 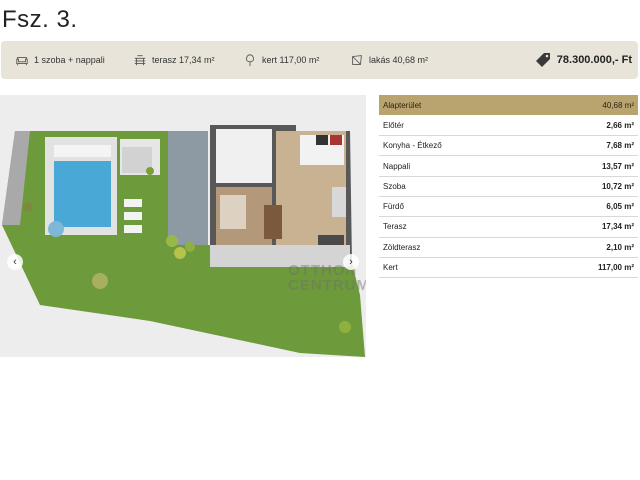 What do you see at coordinates (457, 126) in the screenshot?
I see `area-name: Előtér` at bounding box center [457, 126].